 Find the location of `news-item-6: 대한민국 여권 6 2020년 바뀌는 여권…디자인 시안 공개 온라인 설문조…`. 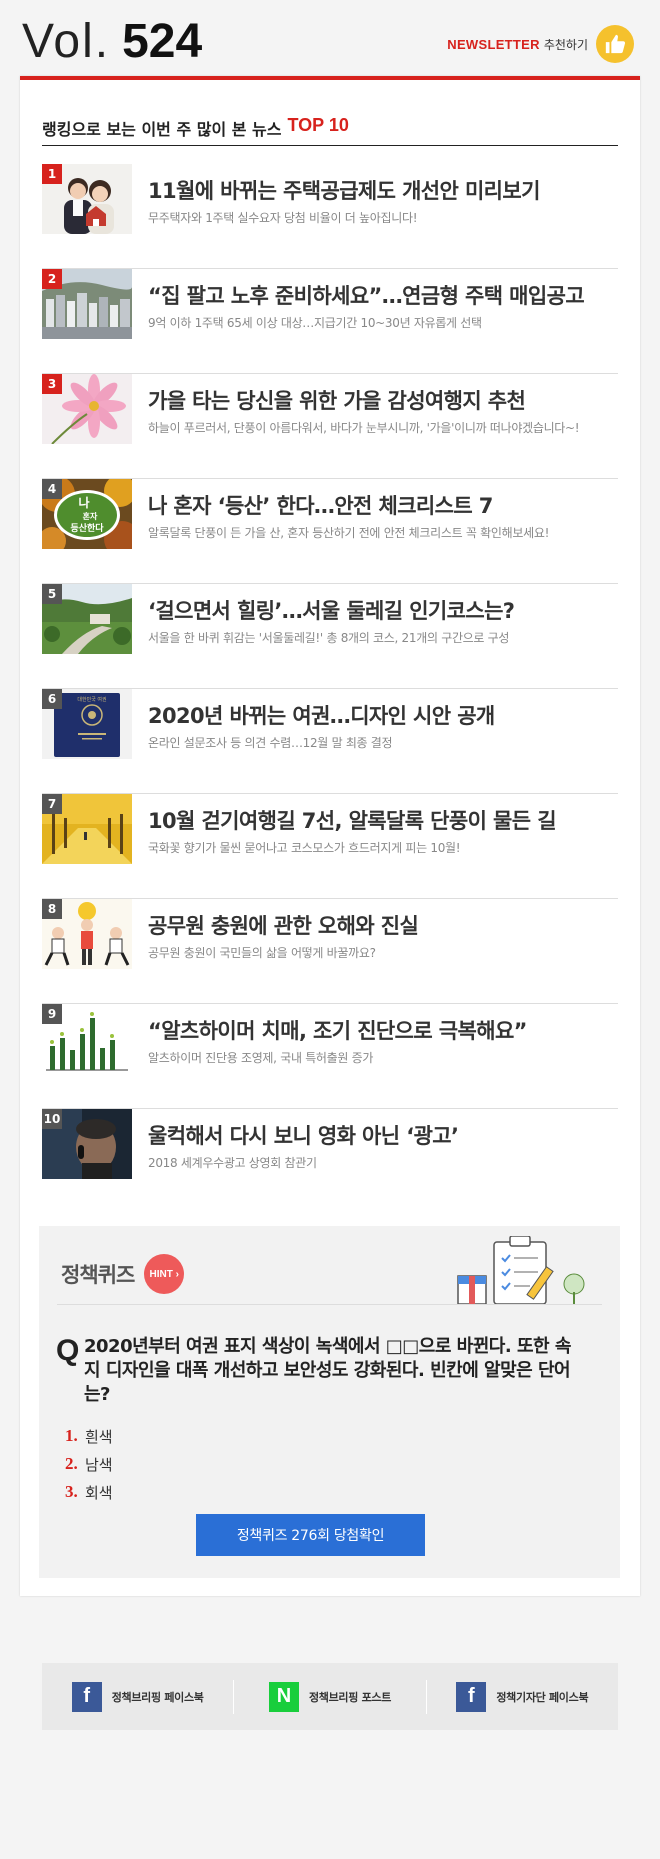

news-item-6: 대한민국 여권 6 2020년 바뀌는 여권…디자인 시안 공개 온라인 설문조… is located at coordinates (330, 741).